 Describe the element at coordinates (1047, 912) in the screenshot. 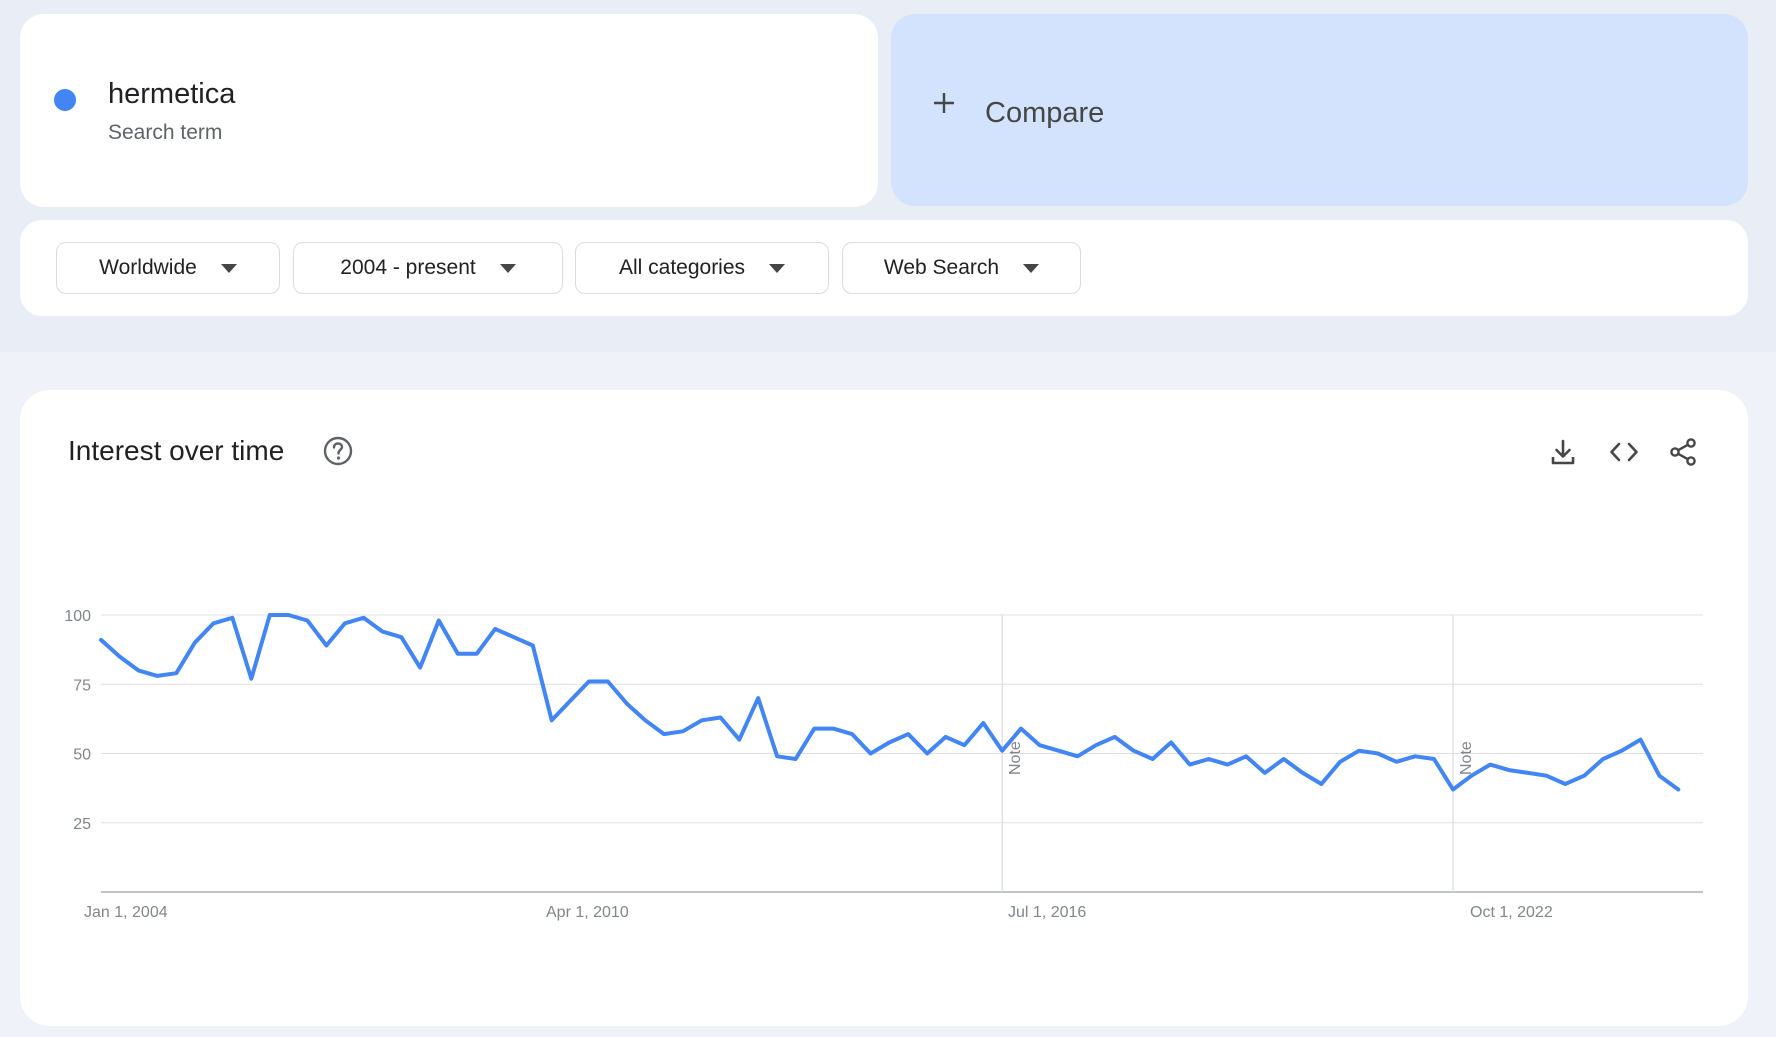

I see `x-tick-label: Jul 1, 2016` at that location.